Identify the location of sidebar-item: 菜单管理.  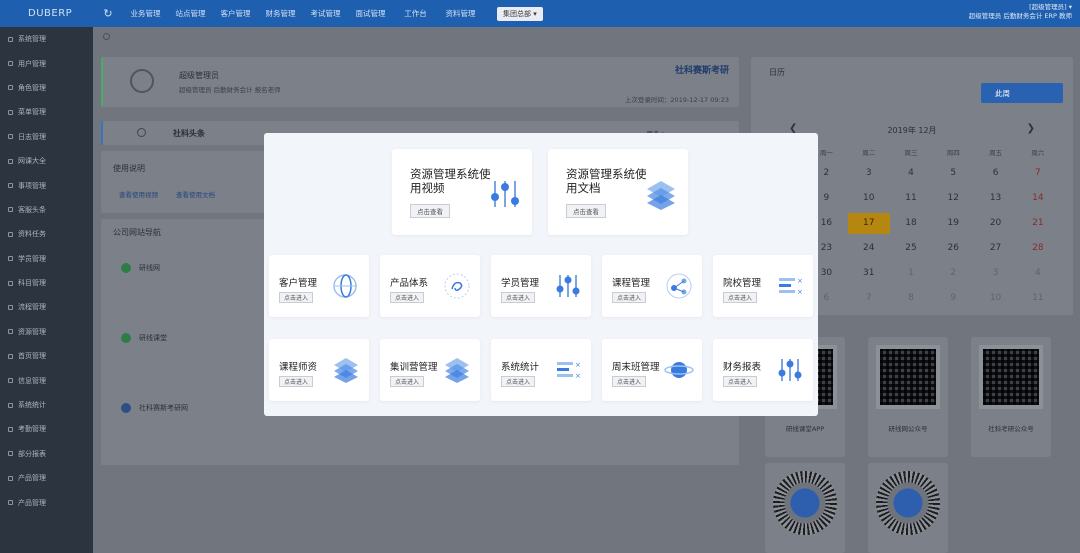
(46, 112).